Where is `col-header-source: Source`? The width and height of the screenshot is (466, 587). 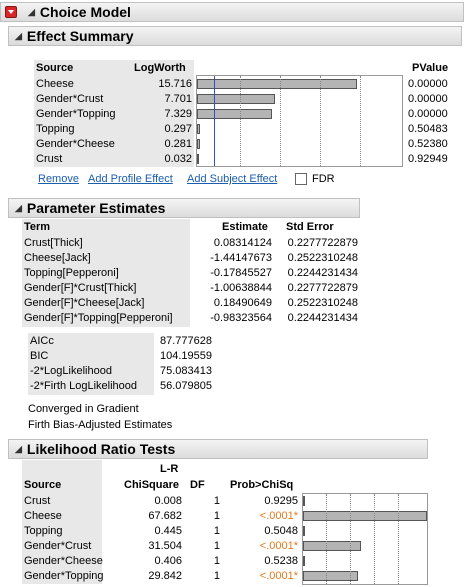
col-header-source: Source is located at coordinates (43, 485).